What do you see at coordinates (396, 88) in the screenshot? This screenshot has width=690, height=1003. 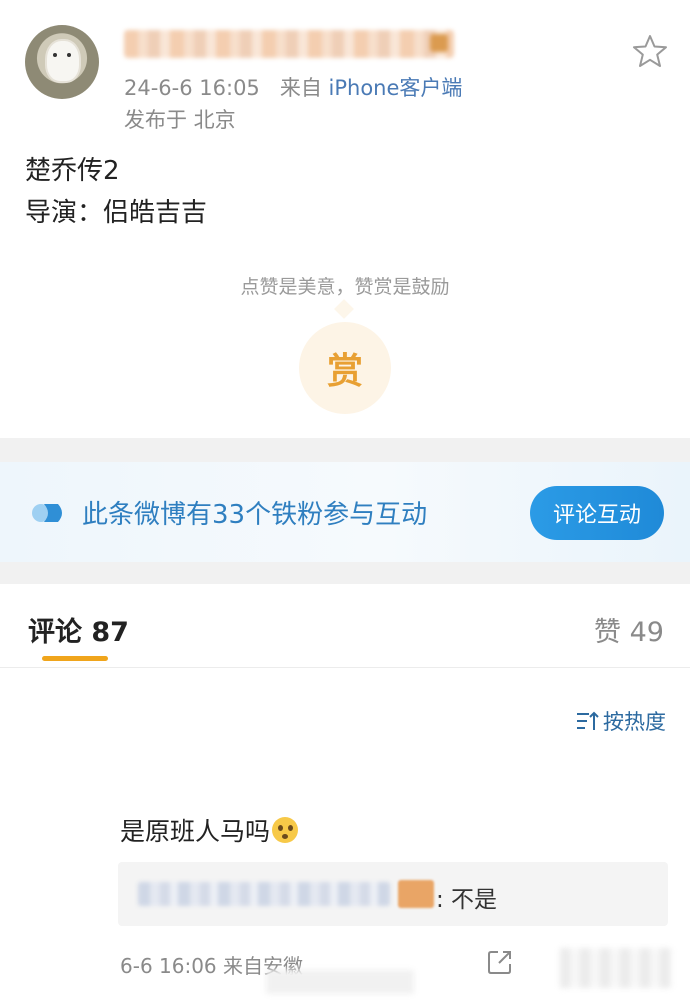 I see `post-source: iPhone客户端` at bounding box center [396, 88].